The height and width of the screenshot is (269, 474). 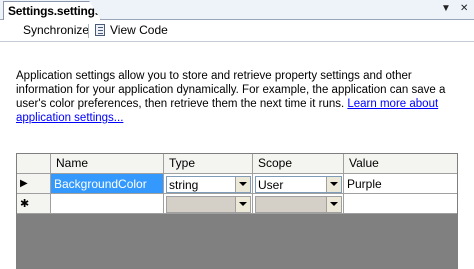 I want to click on view-code-button: View Code, so click(x=139, y=30).